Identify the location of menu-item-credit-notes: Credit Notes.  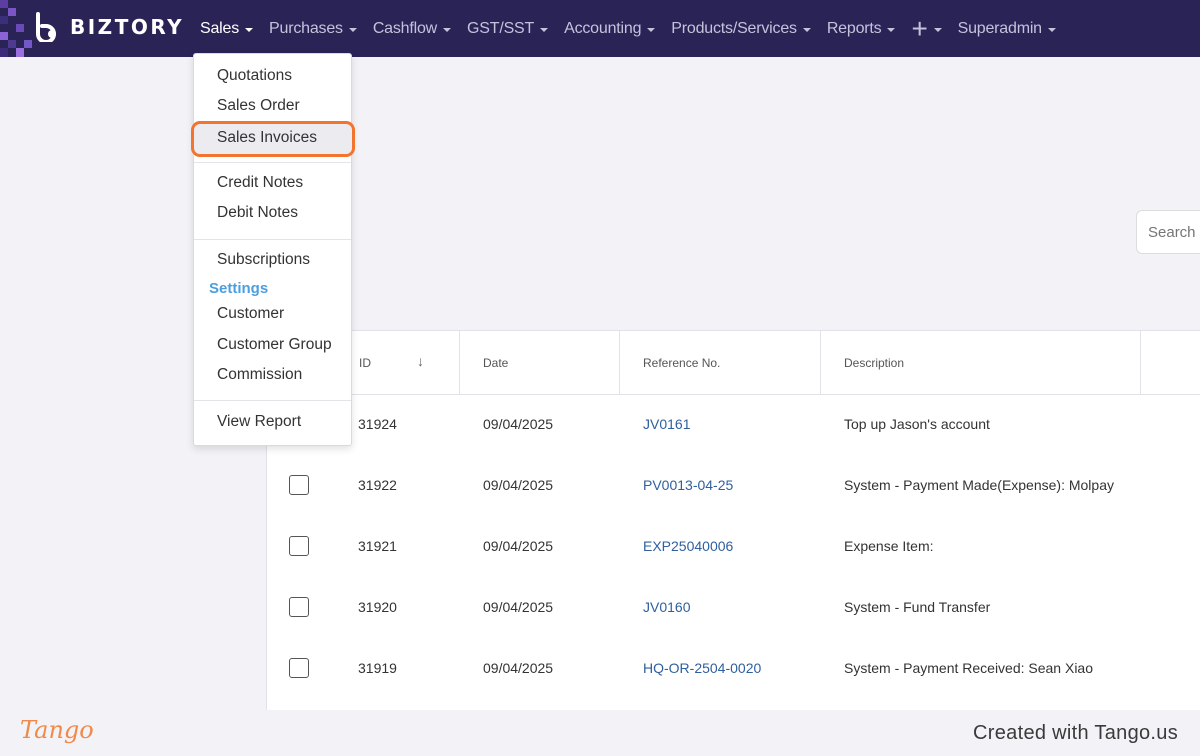
(260, 183).